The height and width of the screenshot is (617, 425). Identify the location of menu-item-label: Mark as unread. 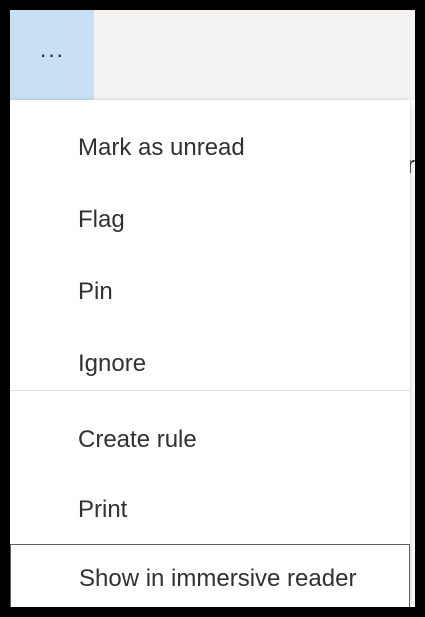
(161, 147).